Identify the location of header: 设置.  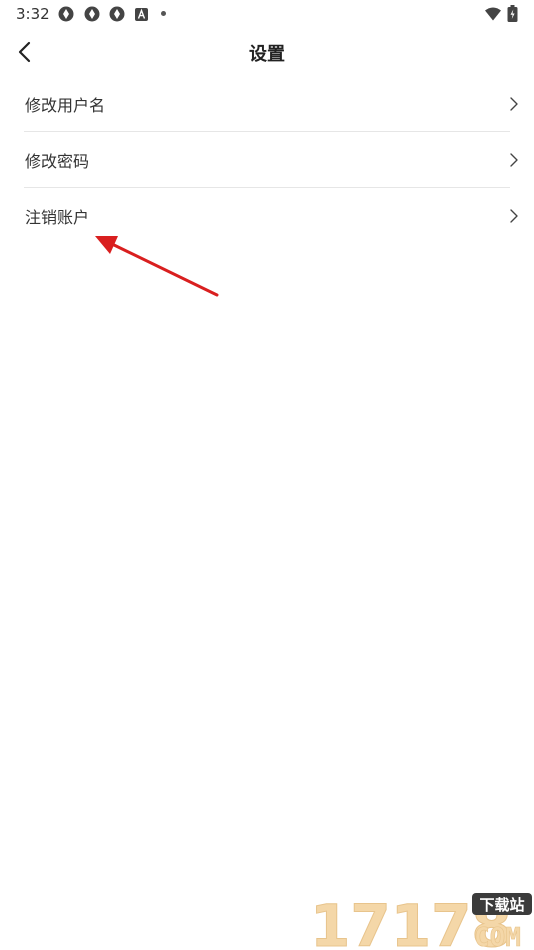
(267, 53).